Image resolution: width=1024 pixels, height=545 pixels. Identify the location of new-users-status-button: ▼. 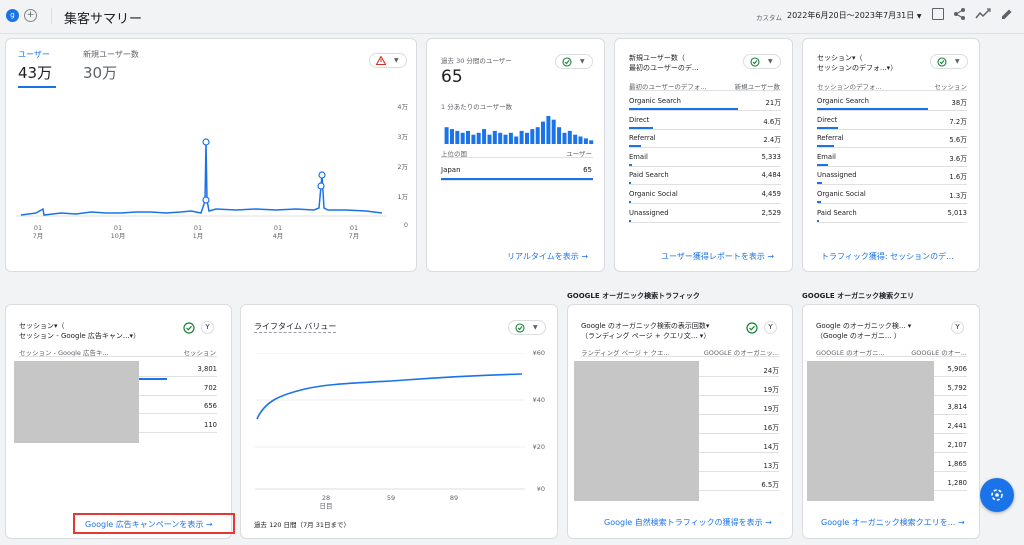
(762, 61).